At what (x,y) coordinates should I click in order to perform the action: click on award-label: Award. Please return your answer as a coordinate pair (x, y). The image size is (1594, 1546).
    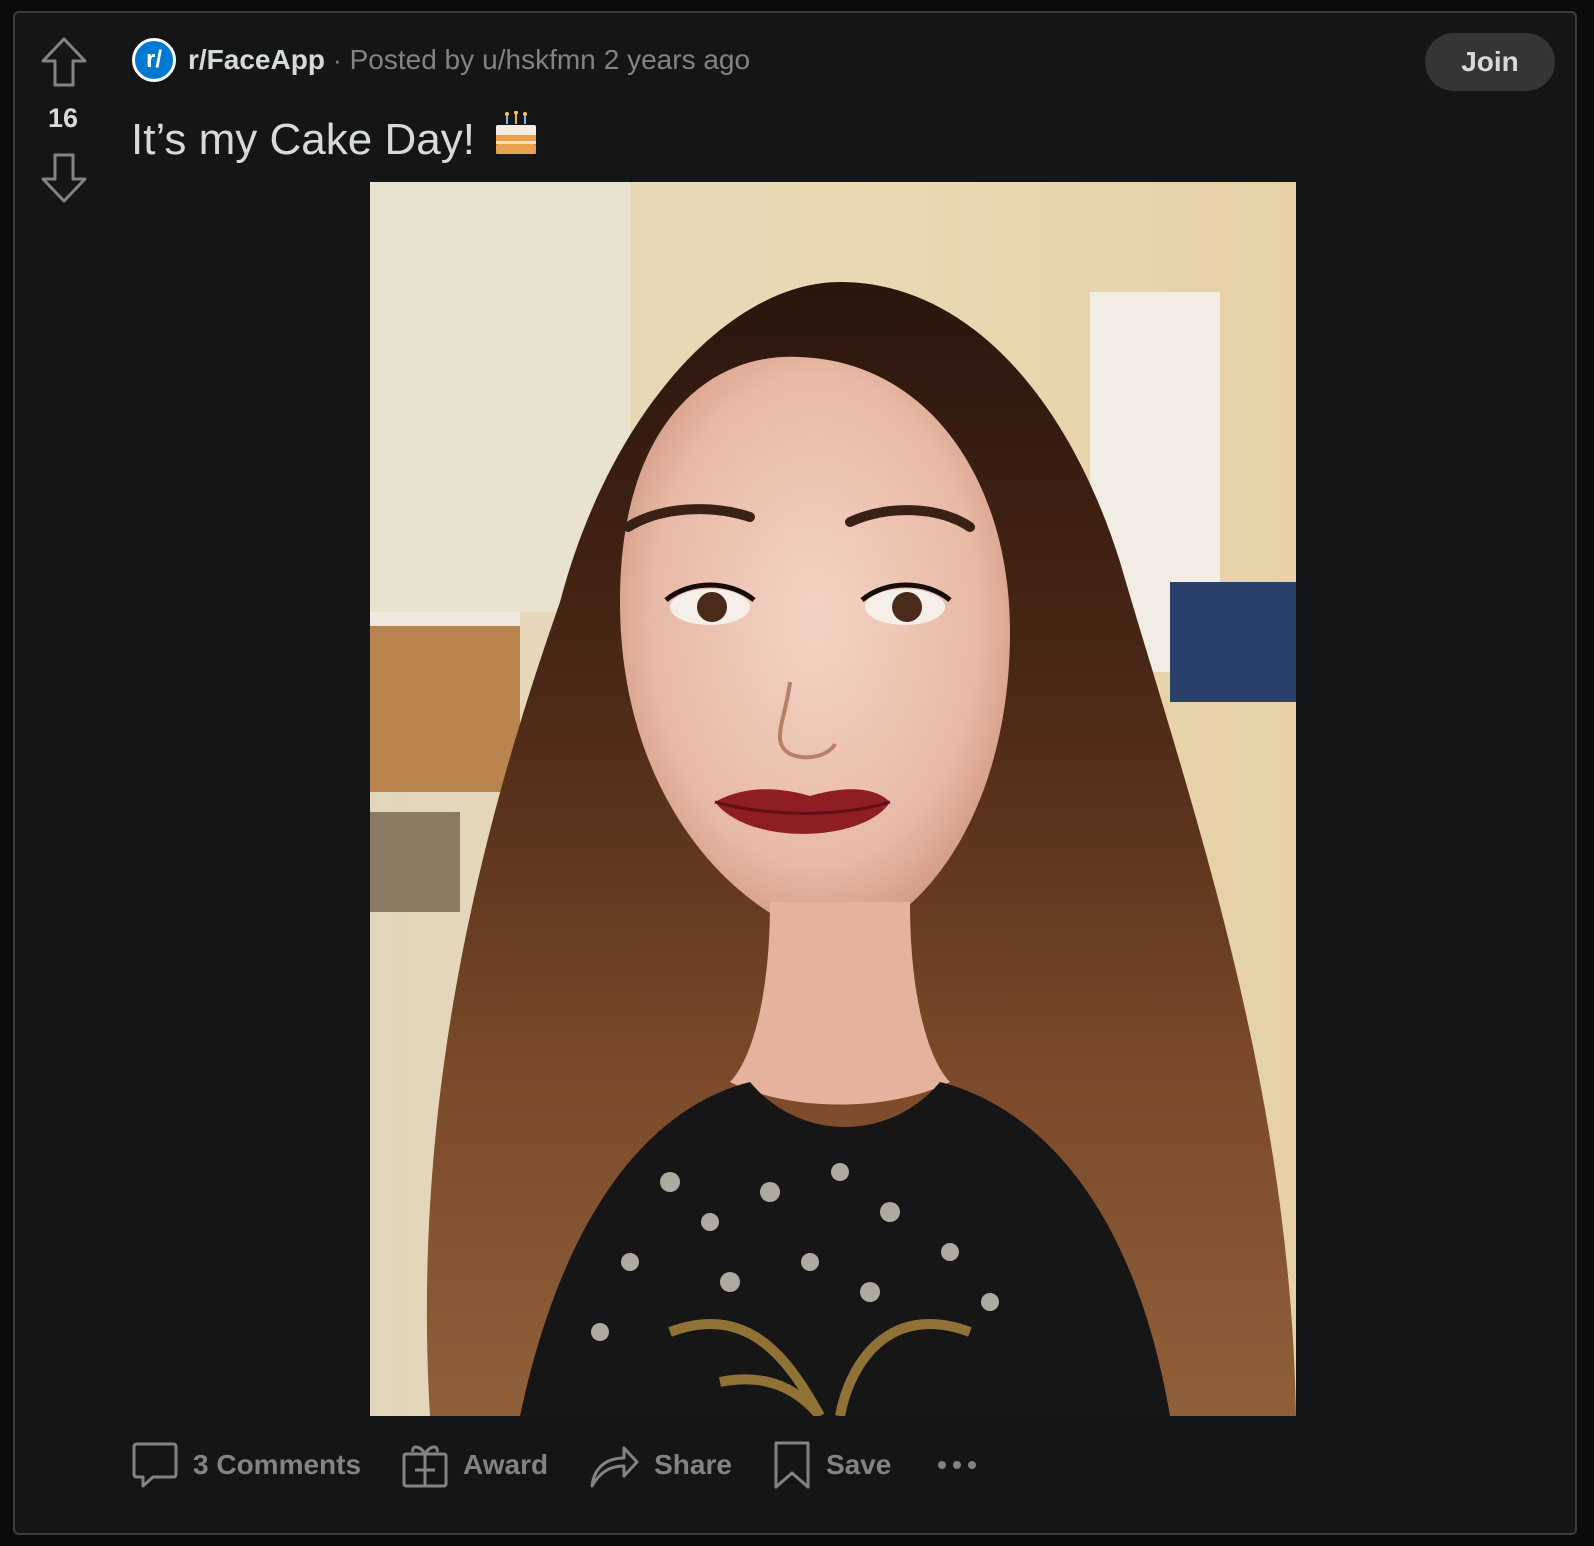
    Looking at the image, I should click on (506, 1464).